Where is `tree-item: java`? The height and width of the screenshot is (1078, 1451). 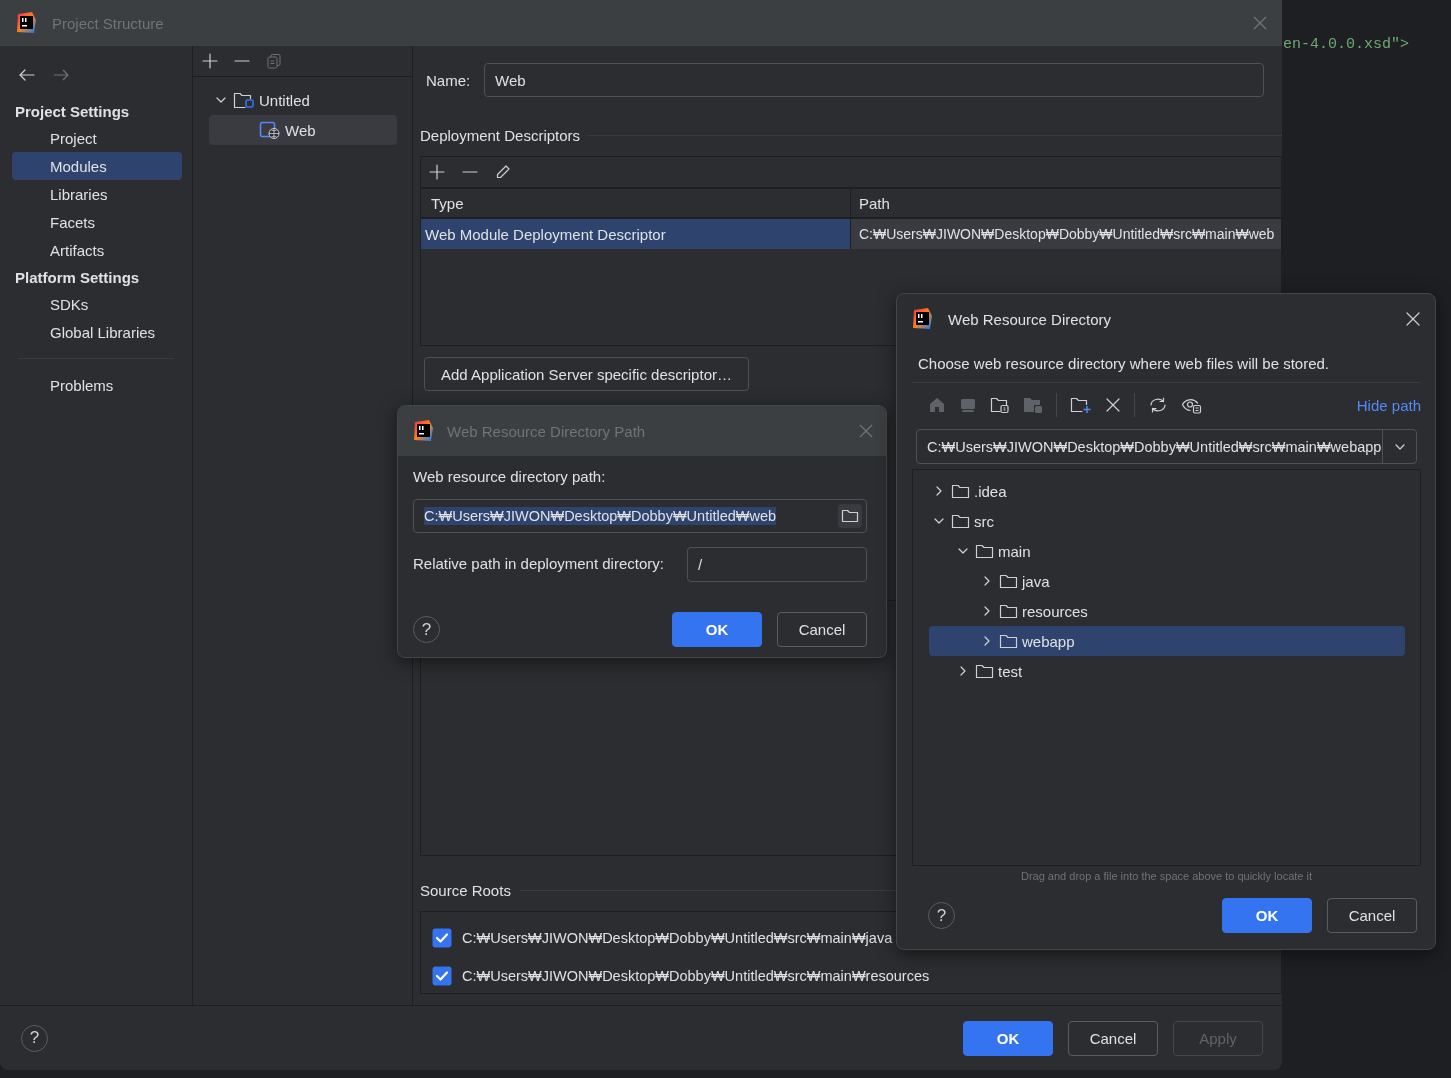 tree-item: java is located at coordinates (1167, 581).